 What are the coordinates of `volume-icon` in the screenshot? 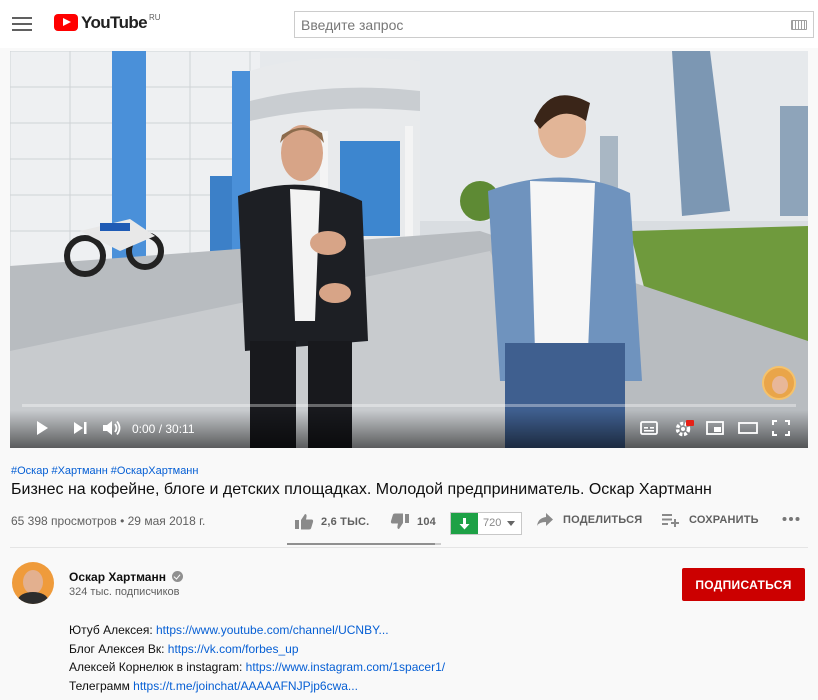 It's located at (112, 428).